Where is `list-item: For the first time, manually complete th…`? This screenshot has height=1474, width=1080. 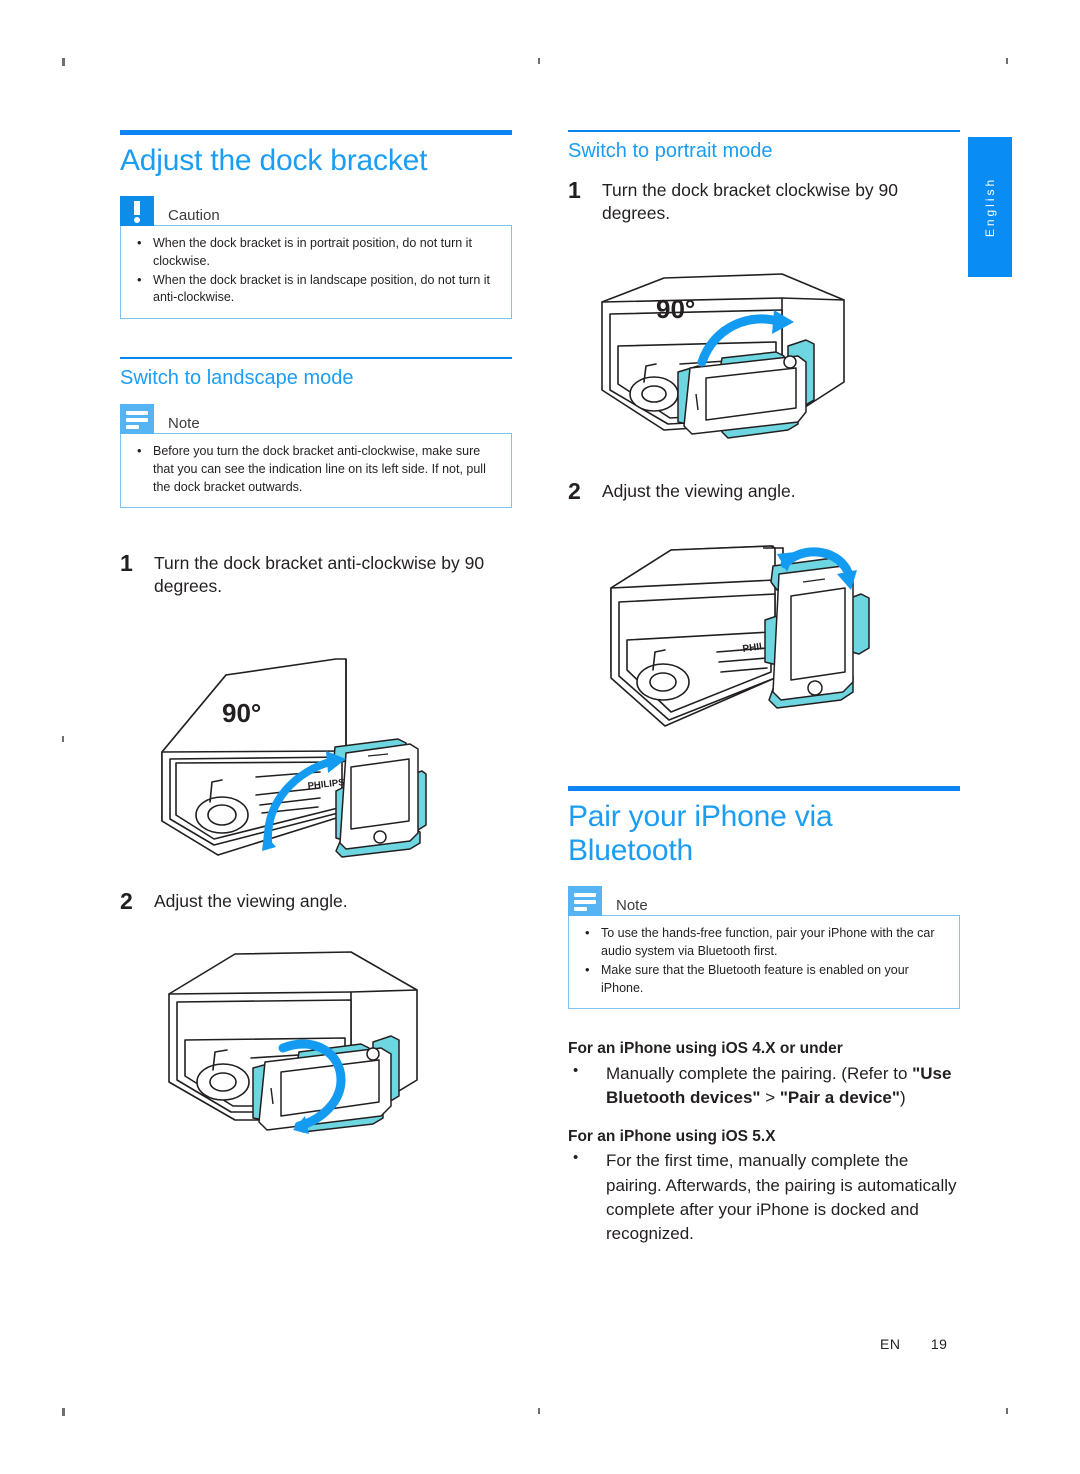
list-item: For the first time, manually complete th… is located at coordinates (764, 1196).